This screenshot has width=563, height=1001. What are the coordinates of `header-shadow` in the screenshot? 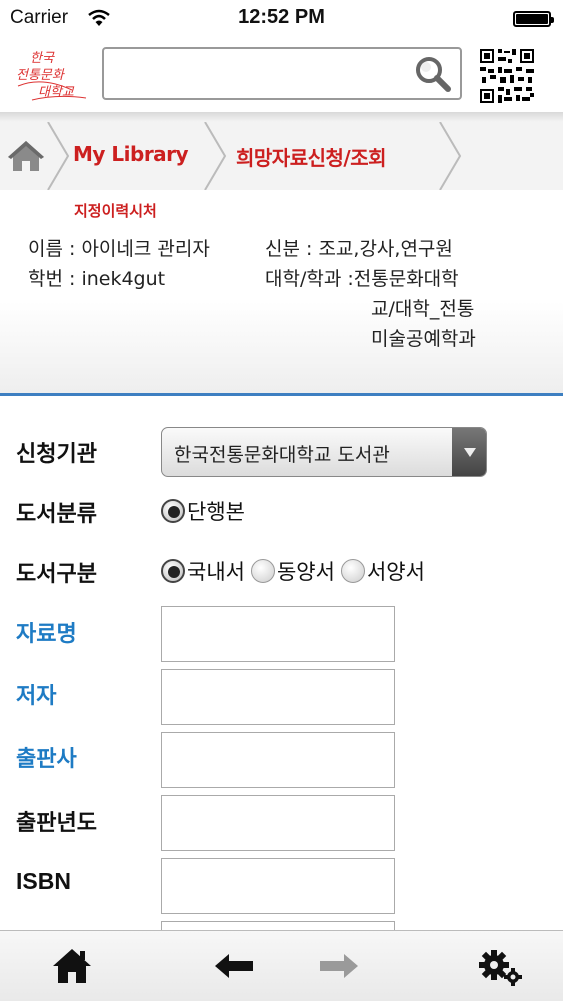 It's located at (281, 117).